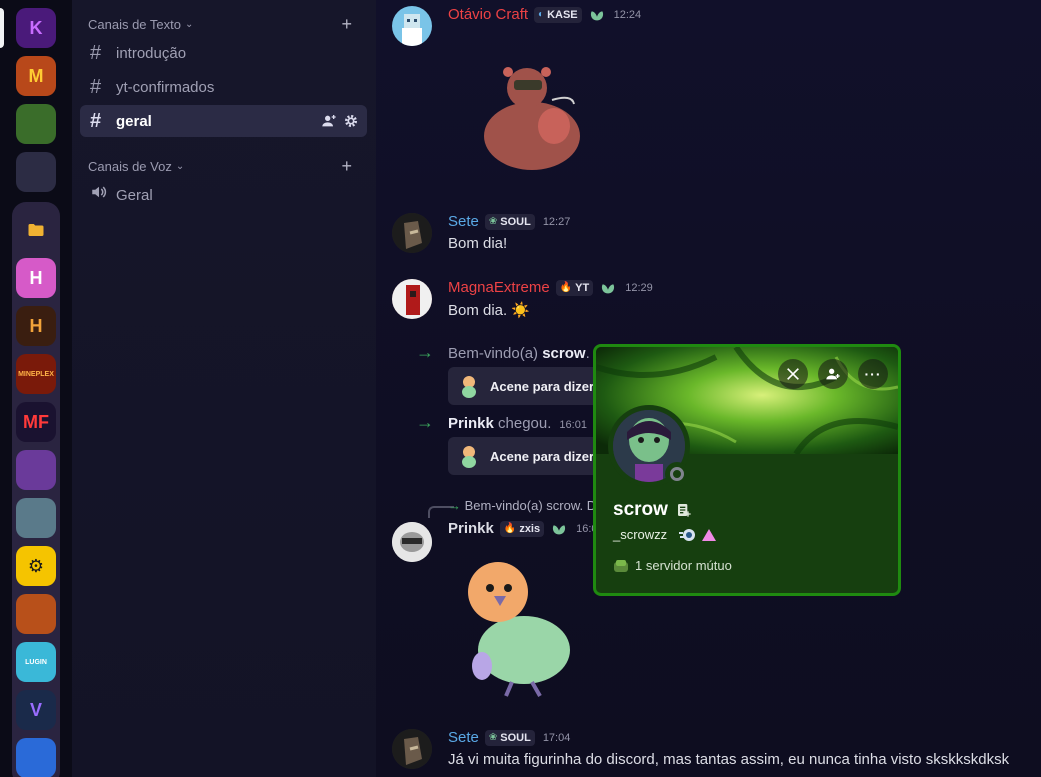 The image size is (1041, 777). Describe the element at coordinates (2, 28) in the screenshot. I see `selected-server-indicator` at that location.